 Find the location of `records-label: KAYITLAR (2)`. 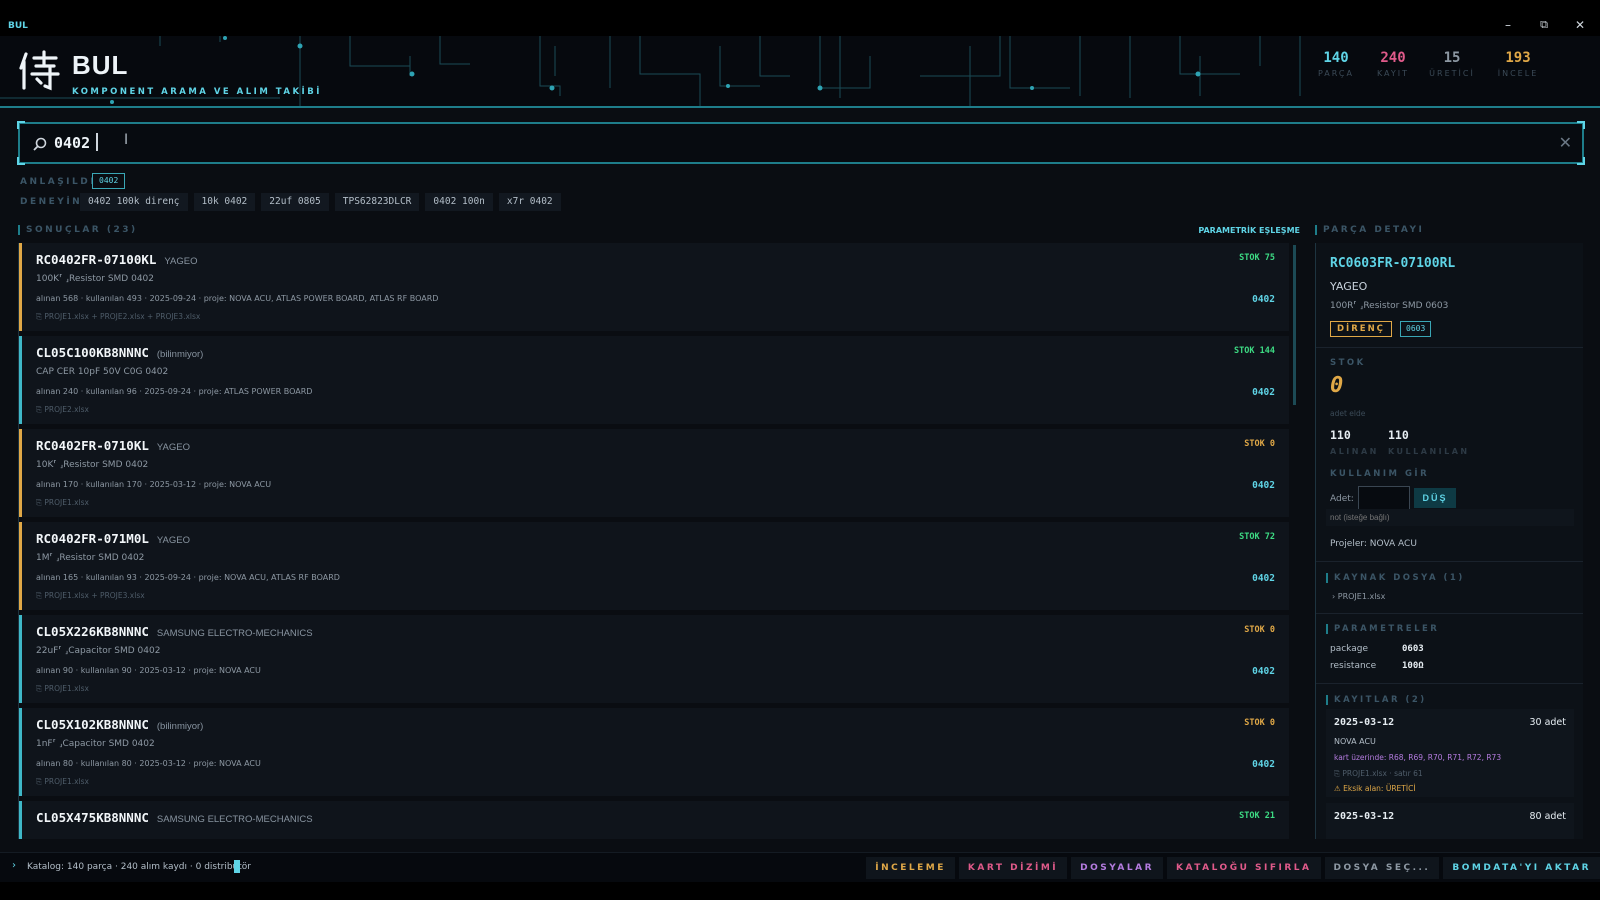

records-label: KAYITLAR (2) is located at coordinates (1376, 700).